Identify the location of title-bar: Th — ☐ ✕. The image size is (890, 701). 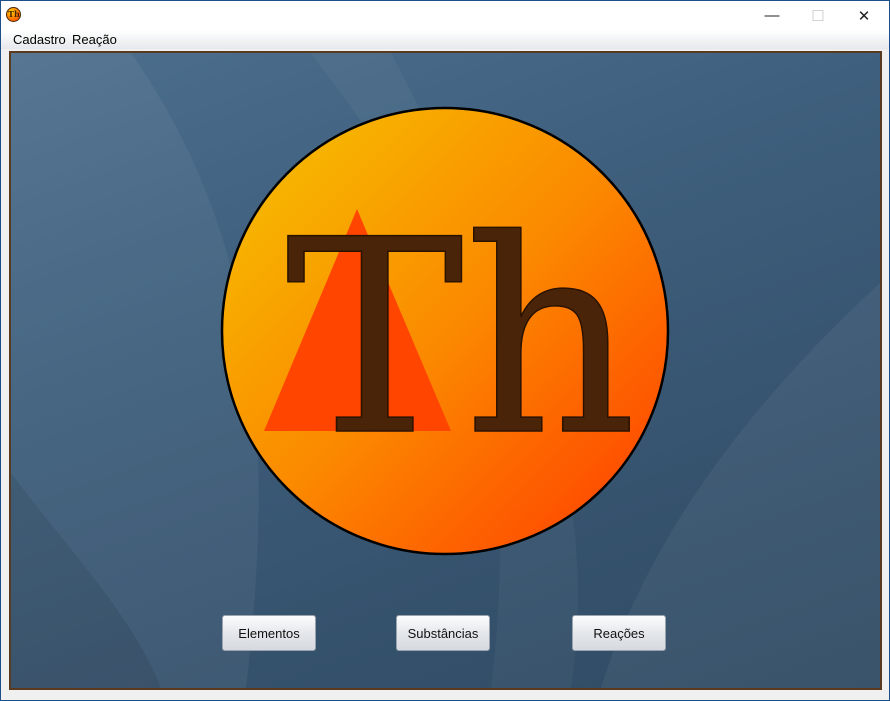
(445, 15).